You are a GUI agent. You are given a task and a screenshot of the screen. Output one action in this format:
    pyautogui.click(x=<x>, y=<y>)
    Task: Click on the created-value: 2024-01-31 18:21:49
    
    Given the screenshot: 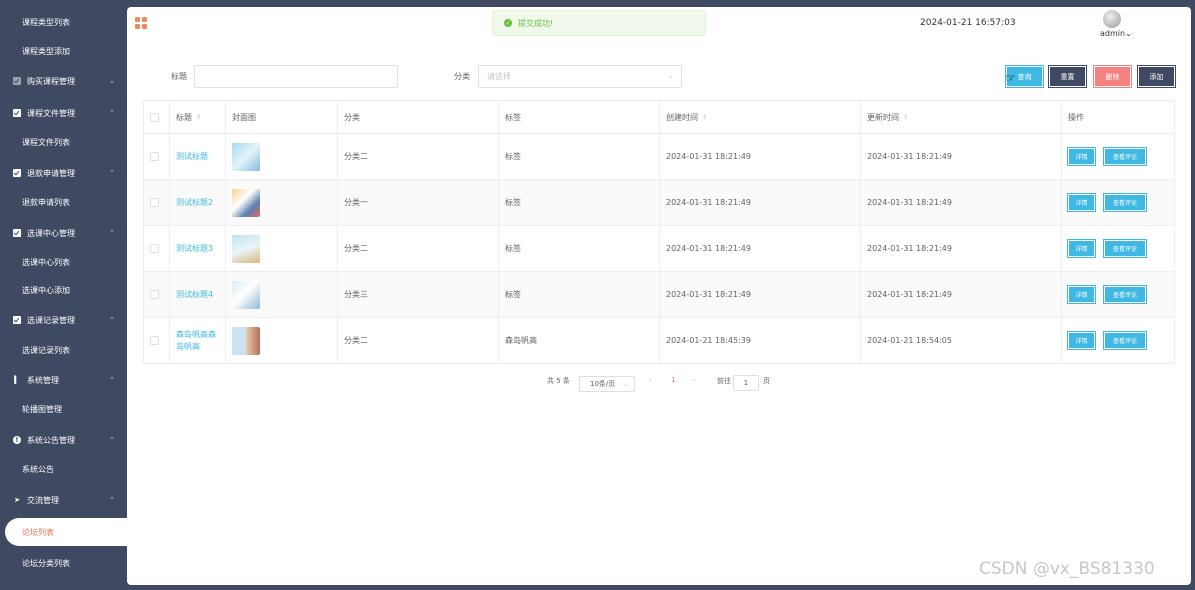 What is the action you would take?
    pyautogui.click(x=708, y=294)
    